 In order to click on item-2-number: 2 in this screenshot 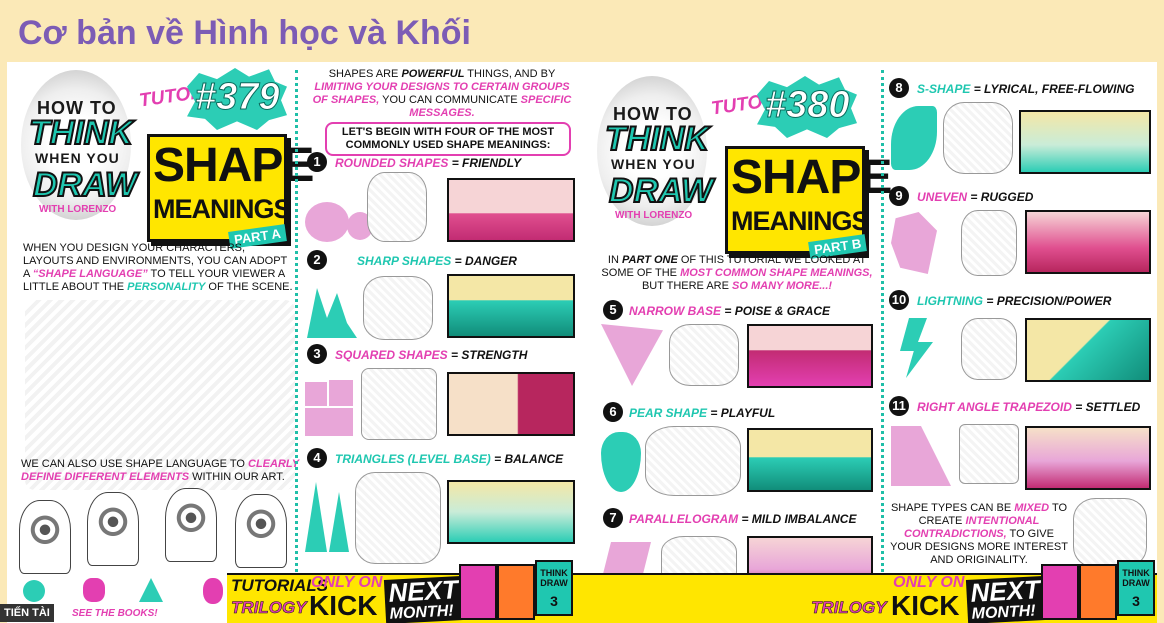, I will do `click(317, 260)`.